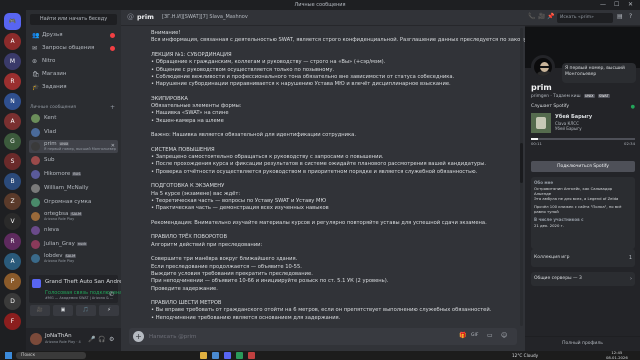 Image resolution: width=640 pixels, height=360 pixels. What do you see at coordinates (583, 166) in the screenshot?
I see `spotify-connect-button: Подключиться Spotify` at bounding box center [583, 166].